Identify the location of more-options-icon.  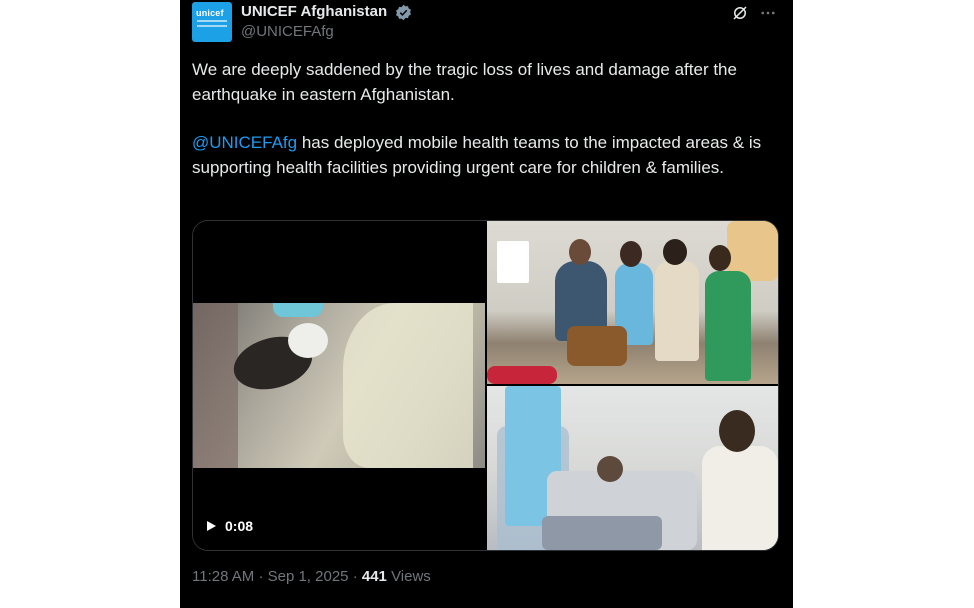
(768, 13).